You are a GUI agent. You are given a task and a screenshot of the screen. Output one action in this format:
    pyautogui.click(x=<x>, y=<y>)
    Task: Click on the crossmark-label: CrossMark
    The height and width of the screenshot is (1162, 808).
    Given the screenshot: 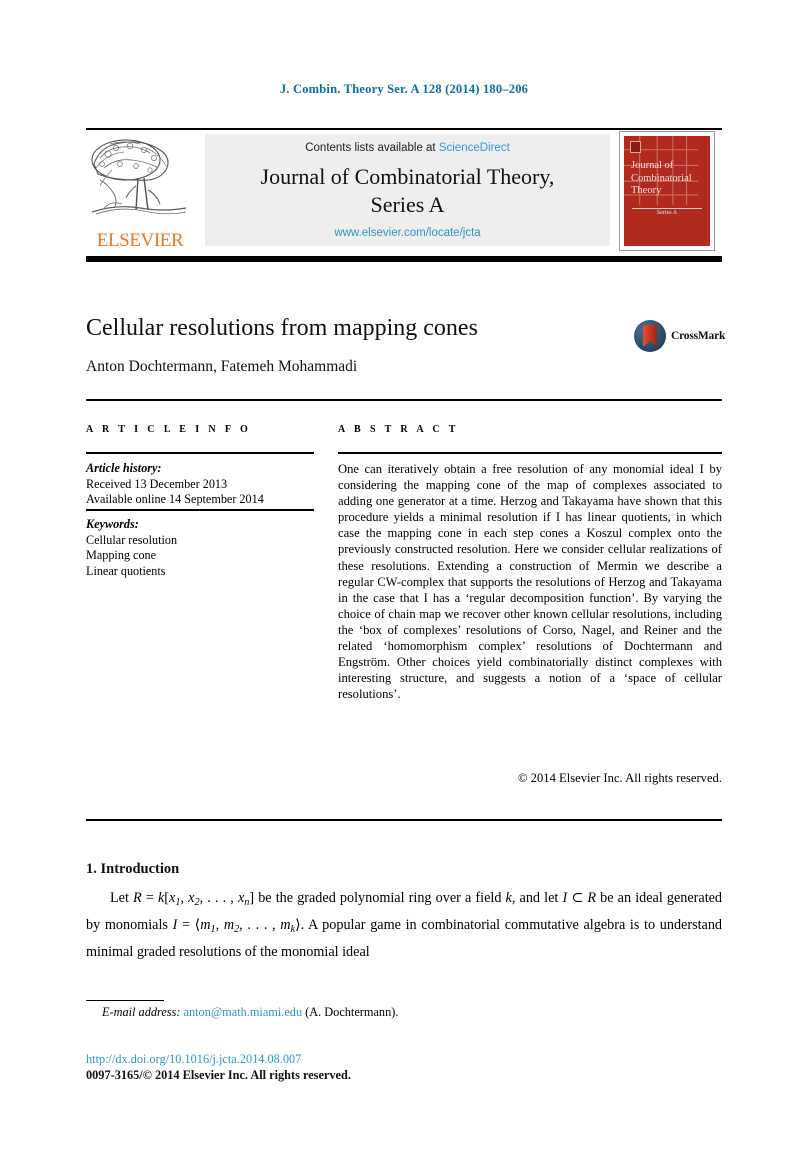 What is the action you would take?
    pyautogui.click(x=698, y=336)
    